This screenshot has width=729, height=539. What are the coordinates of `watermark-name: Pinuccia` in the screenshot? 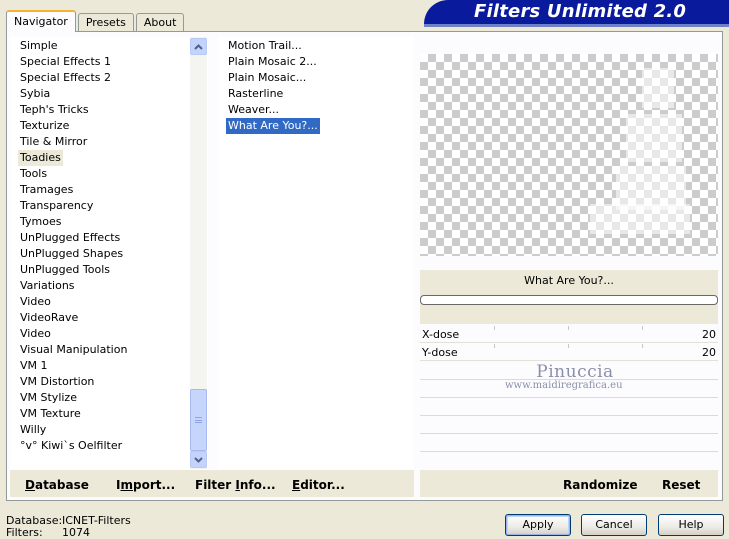 It's located at (575, 372).